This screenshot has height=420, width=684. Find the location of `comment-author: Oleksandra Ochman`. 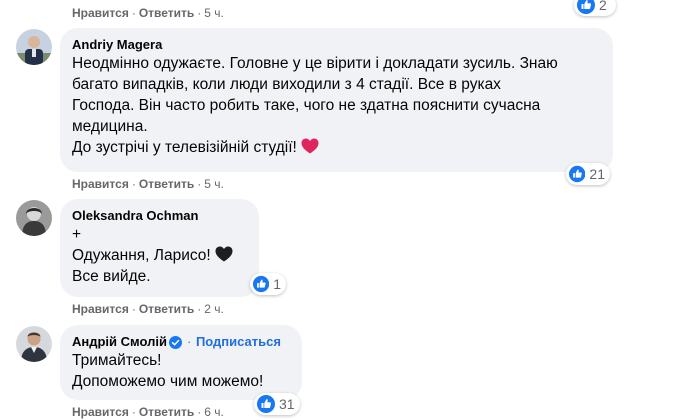

comment-author: Oleksandra Ochman is located at coordinates (159, 215).